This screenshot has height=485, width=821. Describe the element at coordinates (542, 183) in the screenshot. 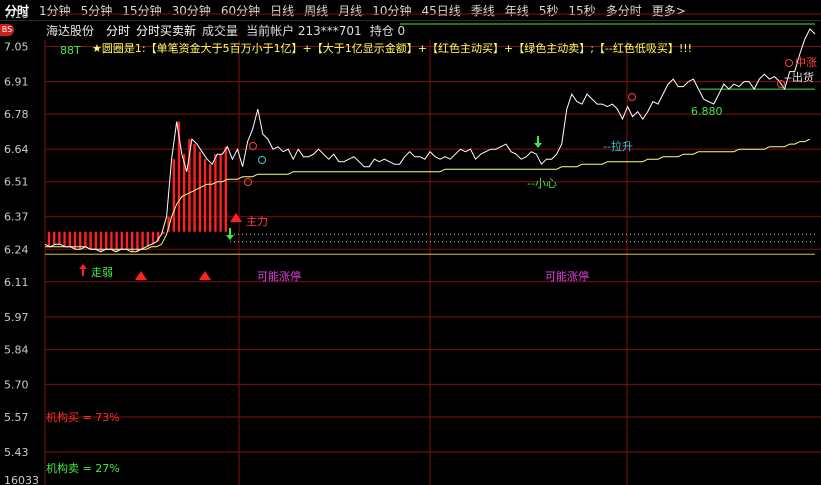

I see `label-xiaoxin: --小心` at that location.